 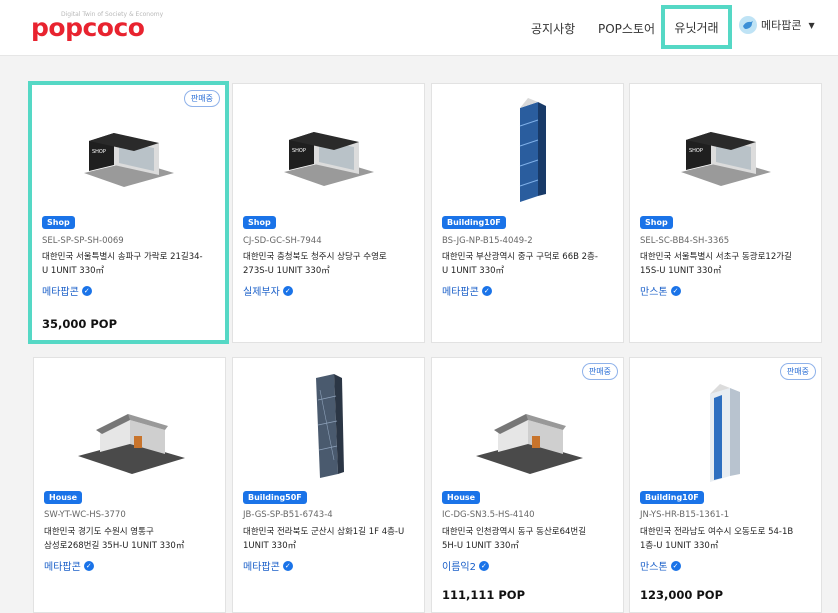 What do you see at coordinates (716, 257) in the screenshot?
I see `unit-address-line-1: 대한민국 서울특별시 서초구 동광로12가길` at bounding box center [716, 257].